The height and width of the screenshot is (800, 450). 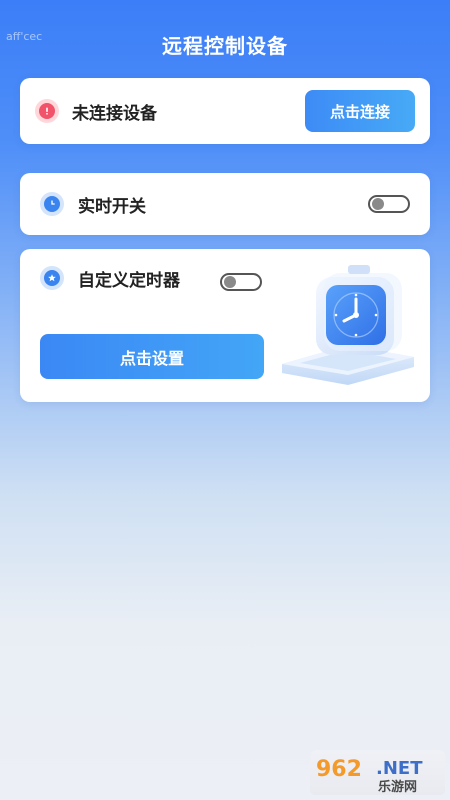 What do you see at coordinates (225, 111) in the screenshot?
I see `connection-status-card: 未连接设备 点击连接` at bounding box center [225, 111].